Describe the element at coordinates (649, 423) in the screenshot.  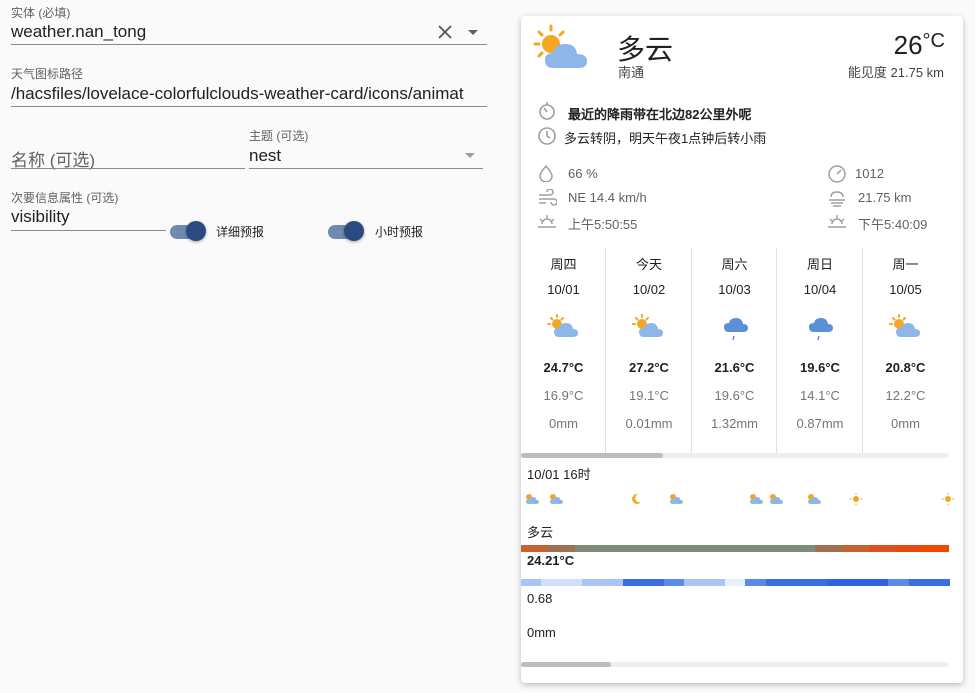
I see `forecast-precip: 0.01mm` at that location.